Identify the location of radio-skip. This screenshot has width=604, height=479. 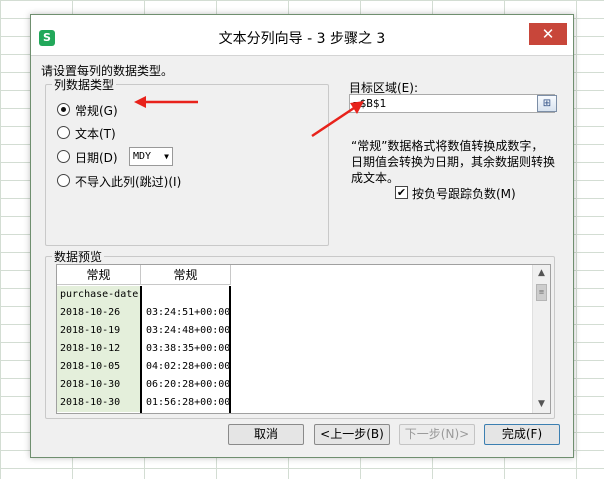
(63, 180).